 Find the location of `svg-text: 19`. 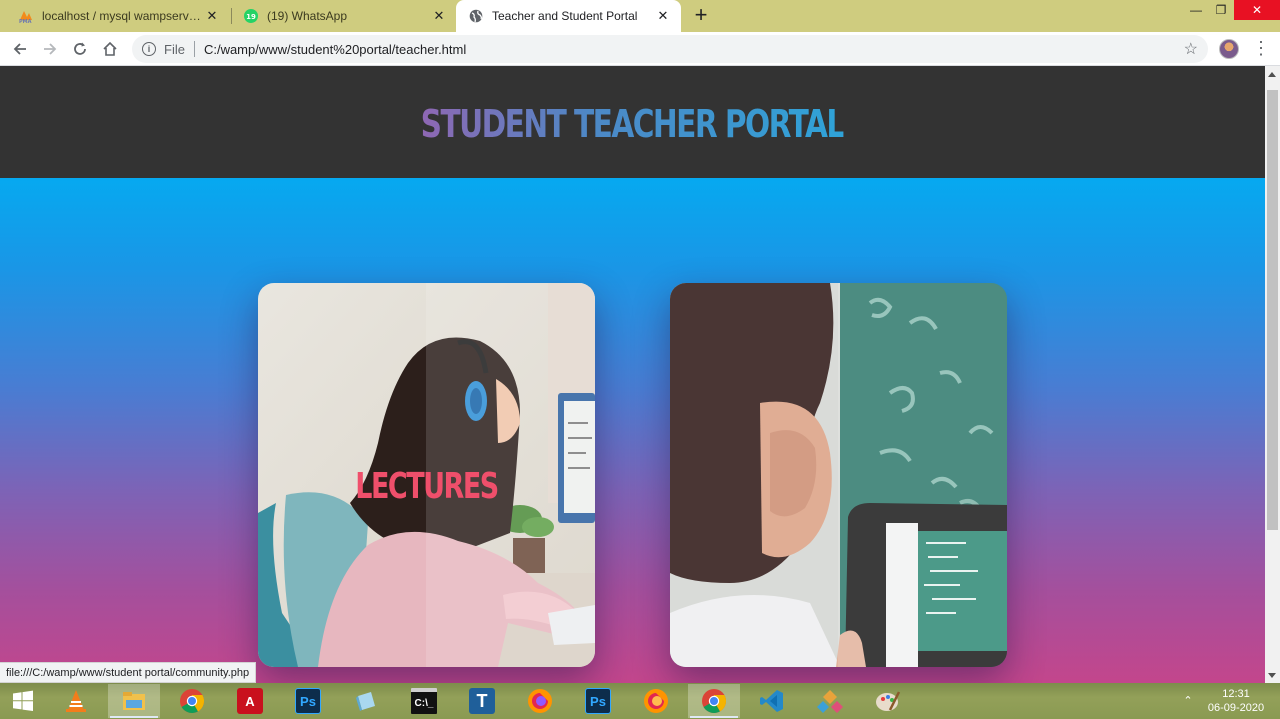

svg-text: 19 is located at coordinates (251, 17).